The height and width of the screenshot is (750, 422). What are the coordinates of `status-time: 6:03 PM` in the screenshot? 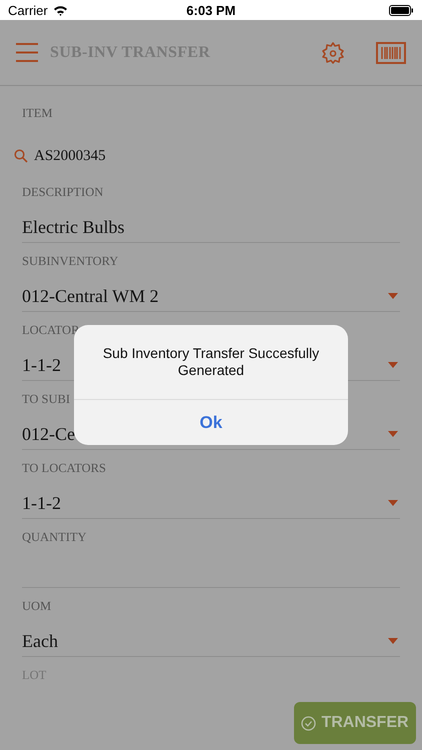 It's located at (211, 10).